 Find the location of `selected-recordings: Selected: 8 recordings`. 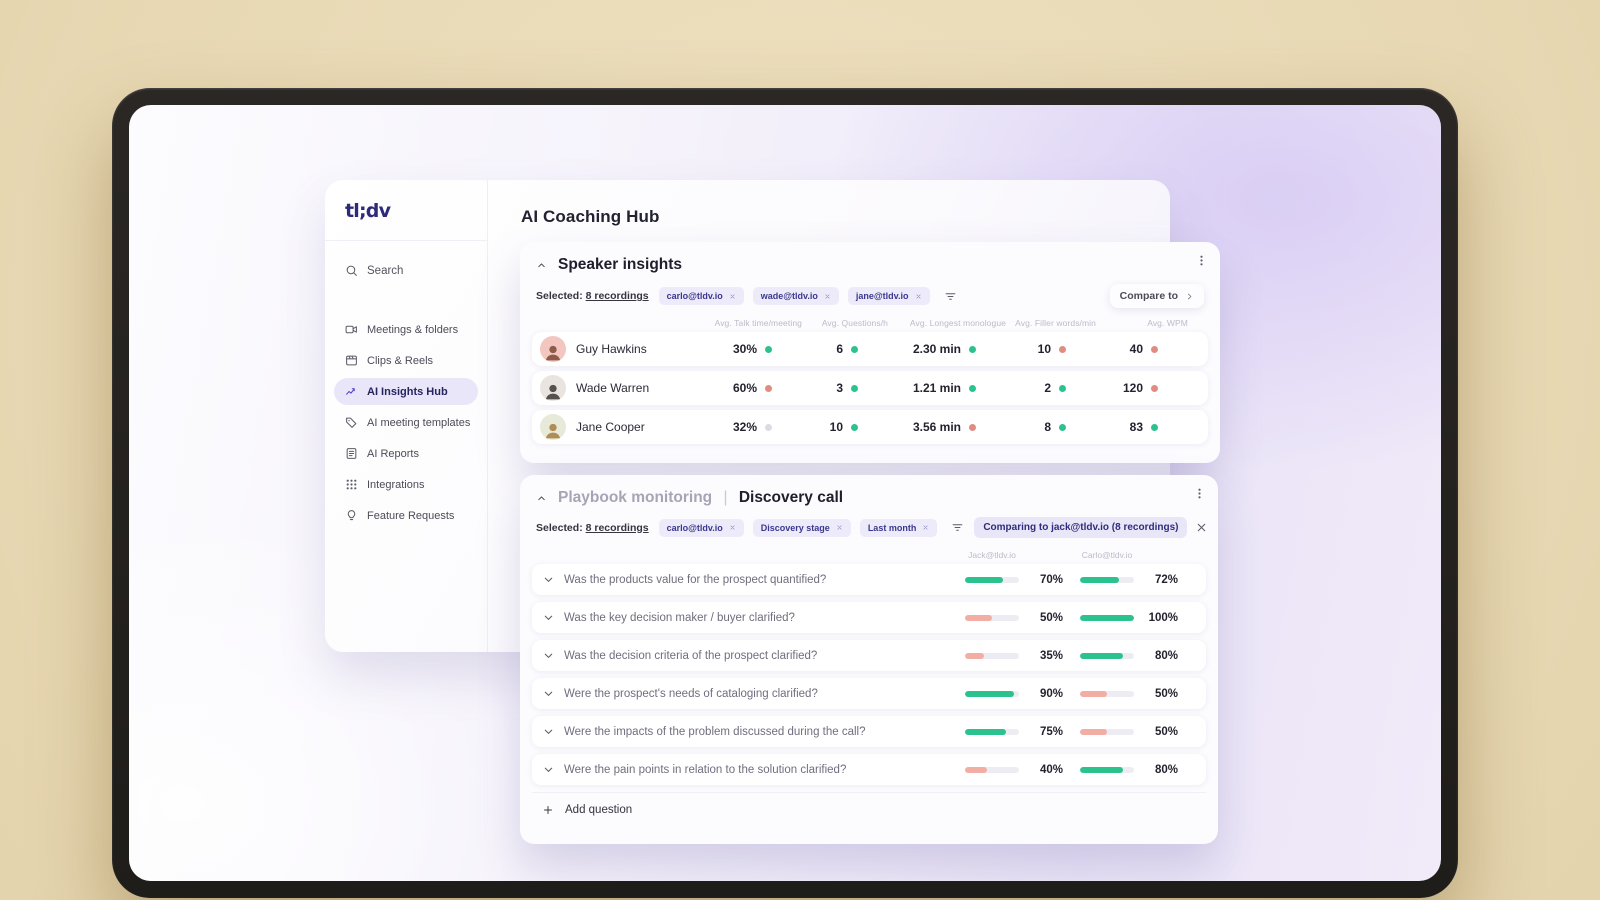

selected-recordings: Selected: 8 recordings is located at coordinates (592, 296).